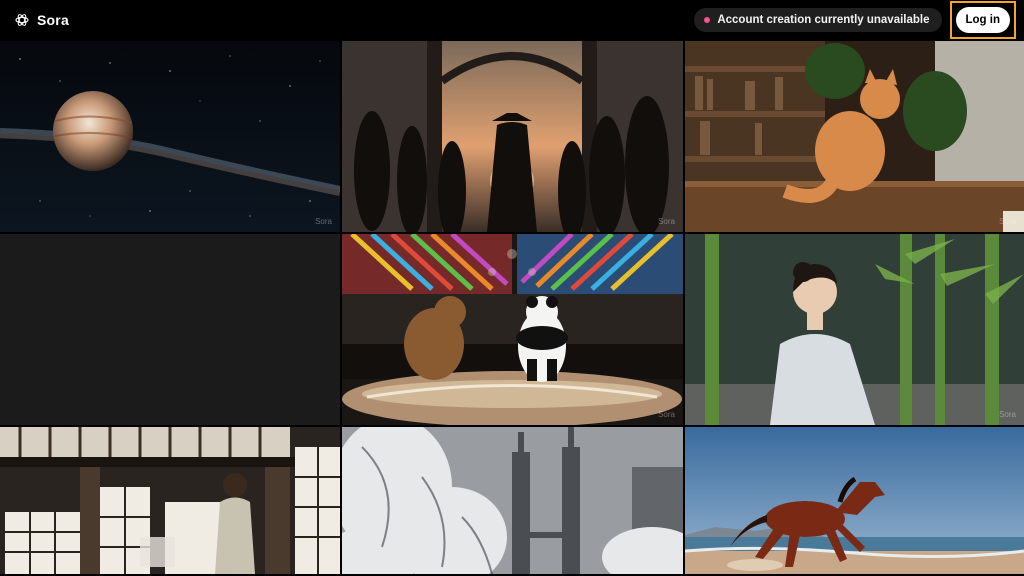  I want to click on video-tile-woman-bamboo: Sora, so click(854, 329).